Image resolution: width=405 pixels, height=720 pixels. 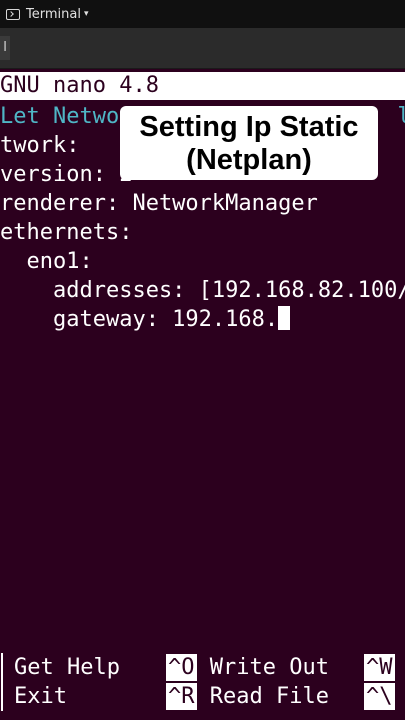 What do you see at coordinates (79, 85) in the screenshot?
I see `nano-version-label: GNU nano 4.8` at bounding box center [79, 85].